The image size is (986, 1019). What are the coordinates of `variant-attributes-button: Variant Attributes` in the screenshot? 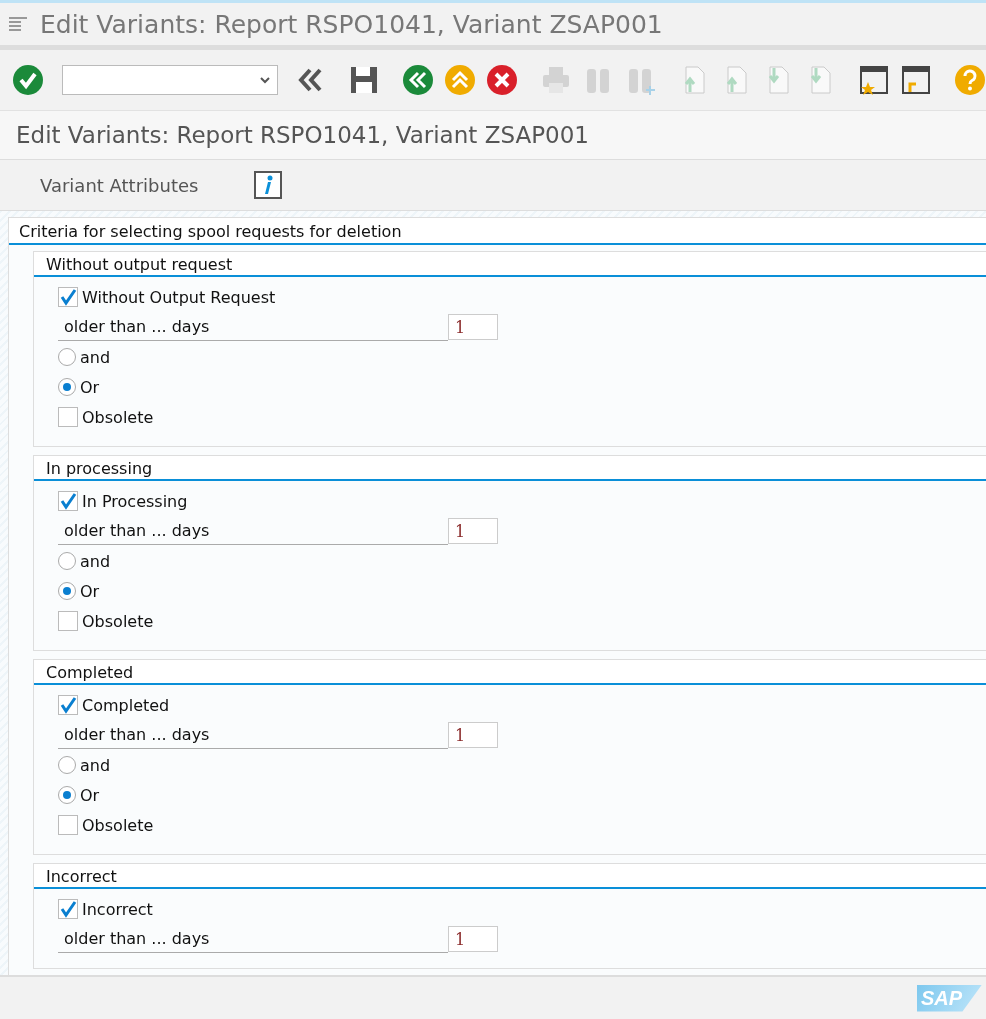 It's located at (119, 185).